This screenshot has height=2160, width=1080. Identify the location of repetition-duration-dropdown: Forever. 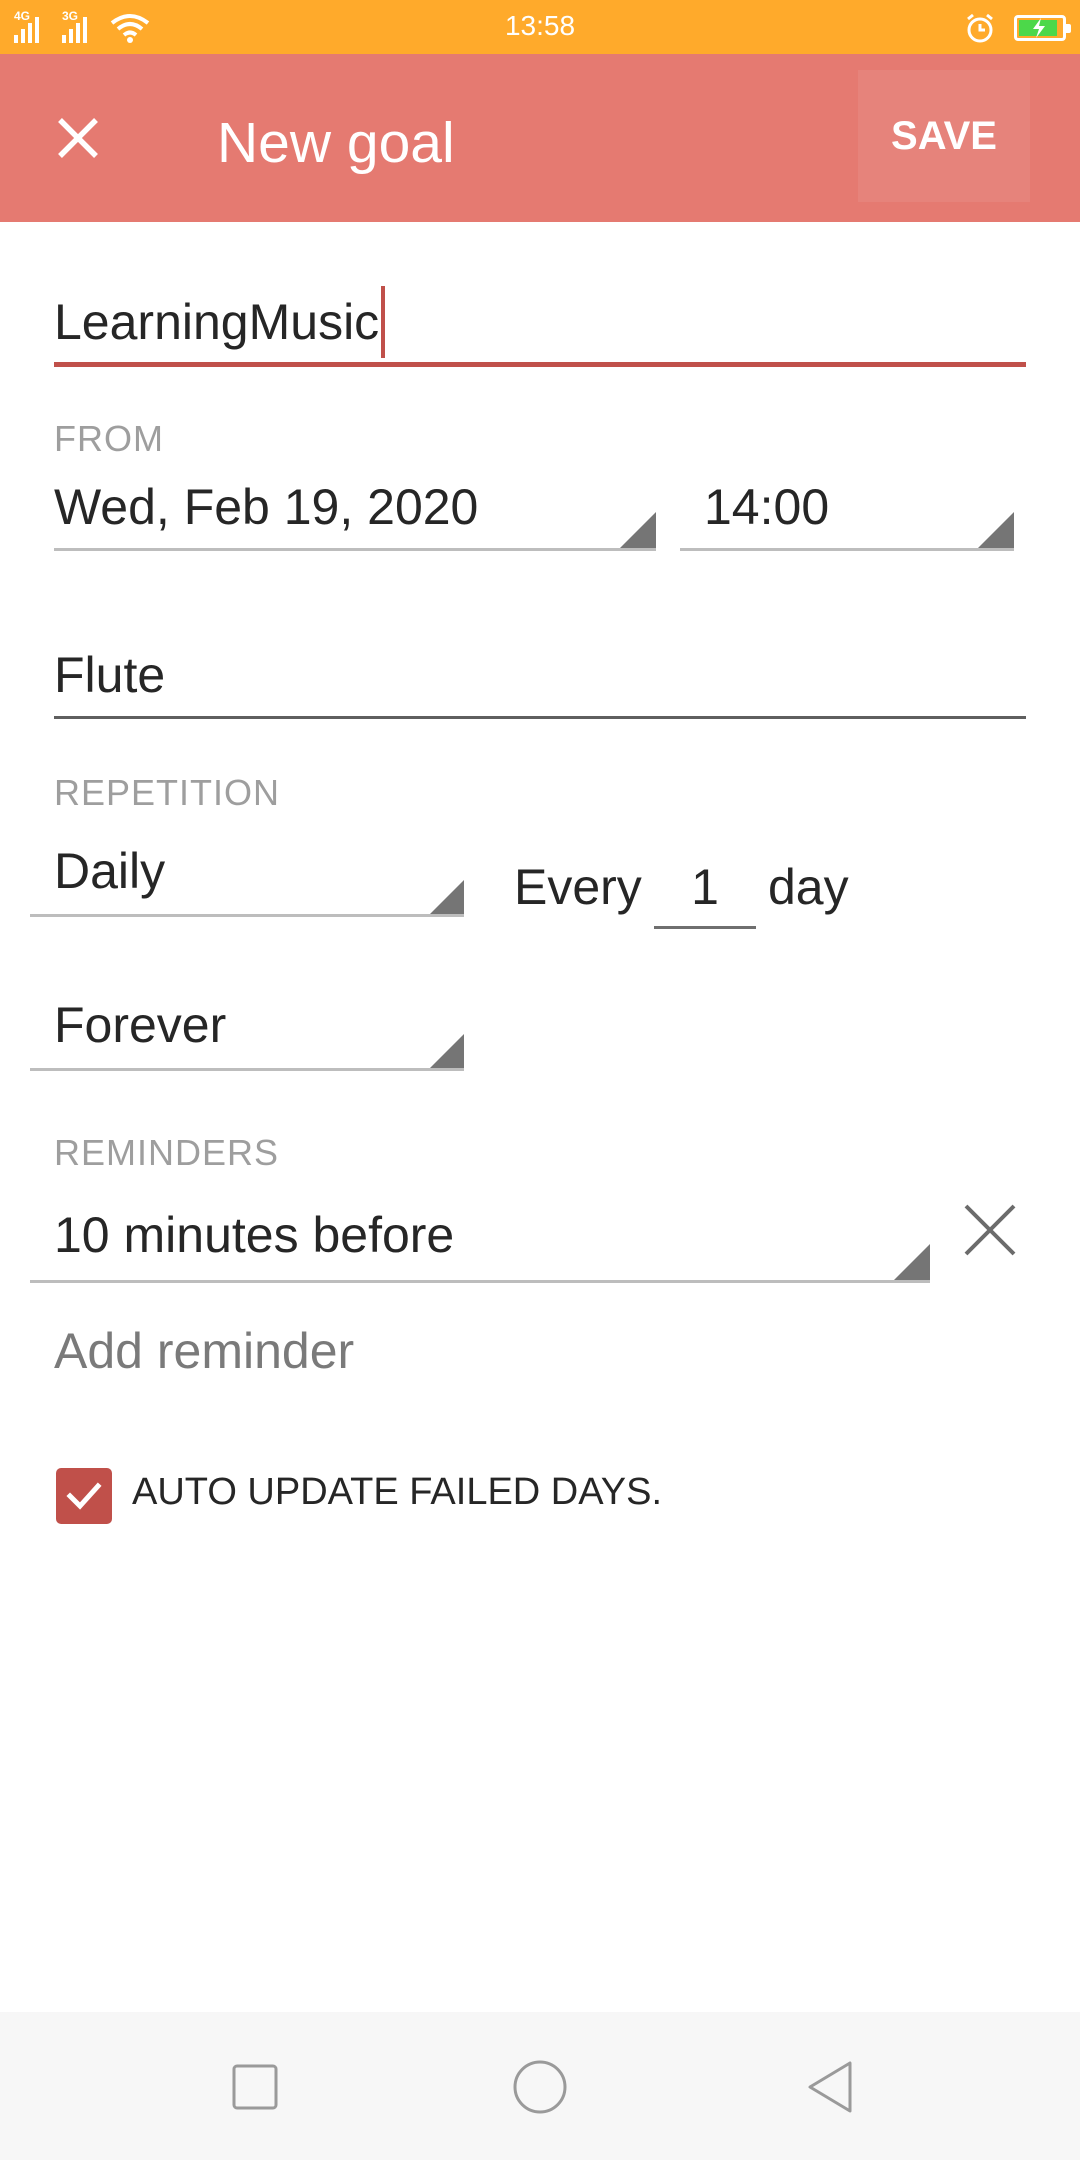
(247, 1032).